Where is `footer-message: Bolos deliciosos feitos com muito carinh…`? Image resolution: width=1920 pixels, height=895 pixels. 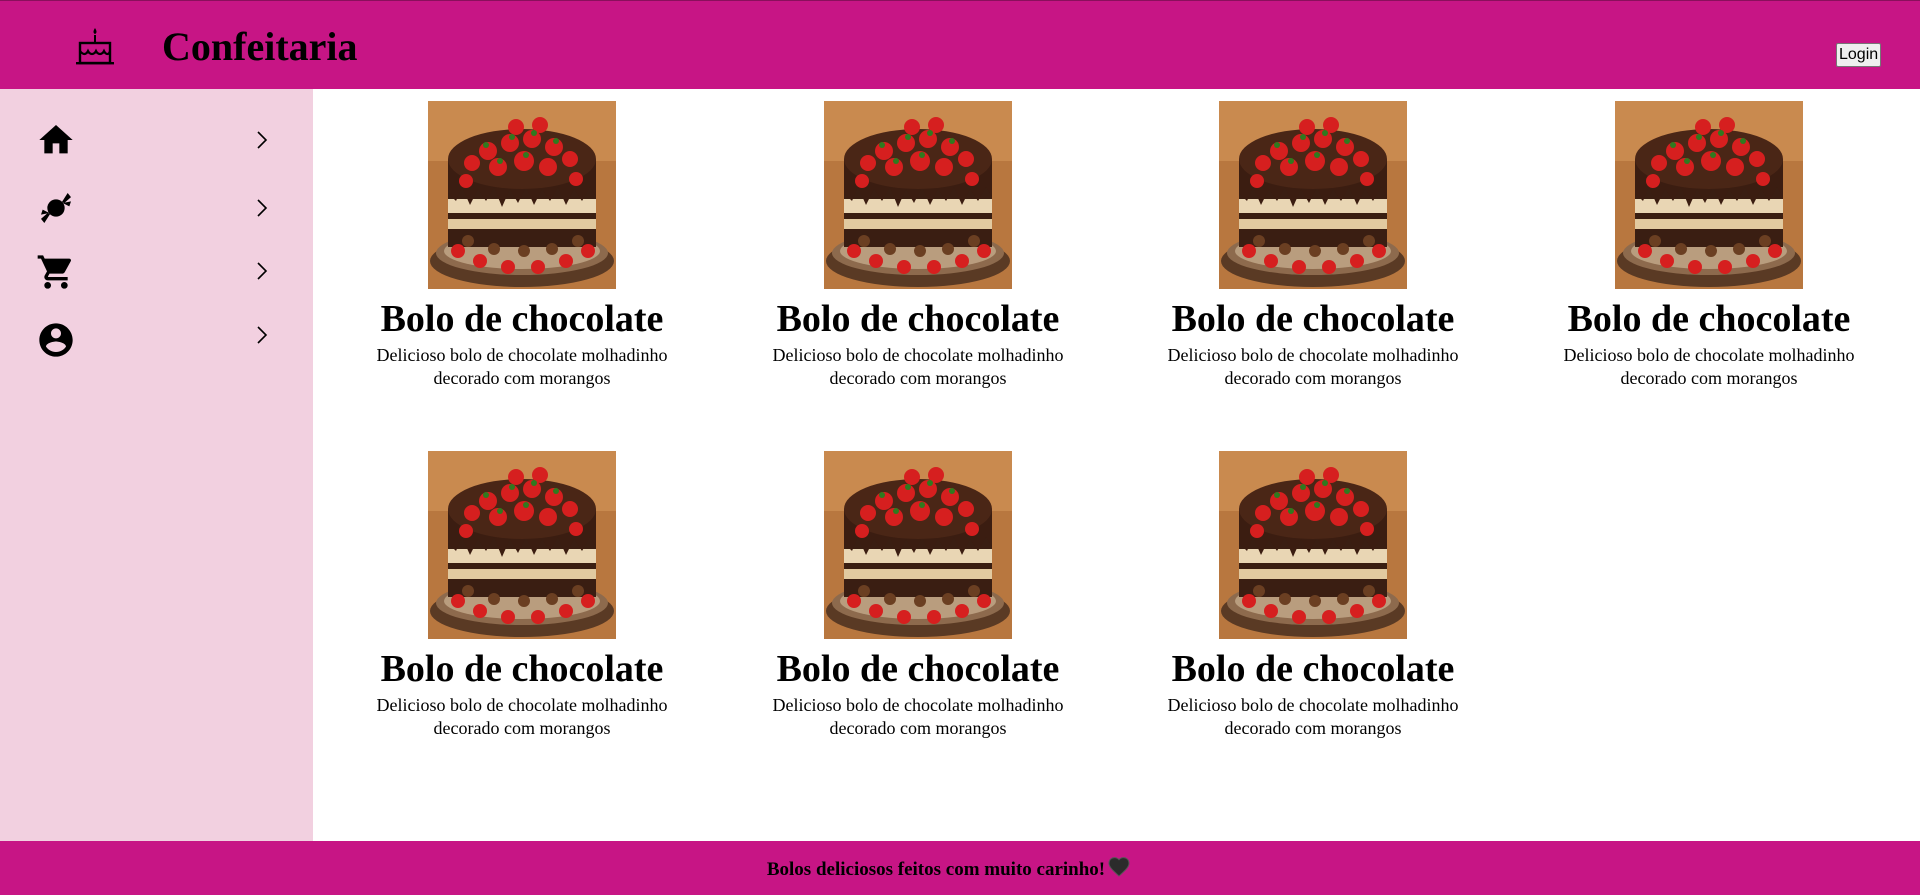
footer-message: Bolos deliciosos feitos com muito carinh… is located at coordinates (949, 869).